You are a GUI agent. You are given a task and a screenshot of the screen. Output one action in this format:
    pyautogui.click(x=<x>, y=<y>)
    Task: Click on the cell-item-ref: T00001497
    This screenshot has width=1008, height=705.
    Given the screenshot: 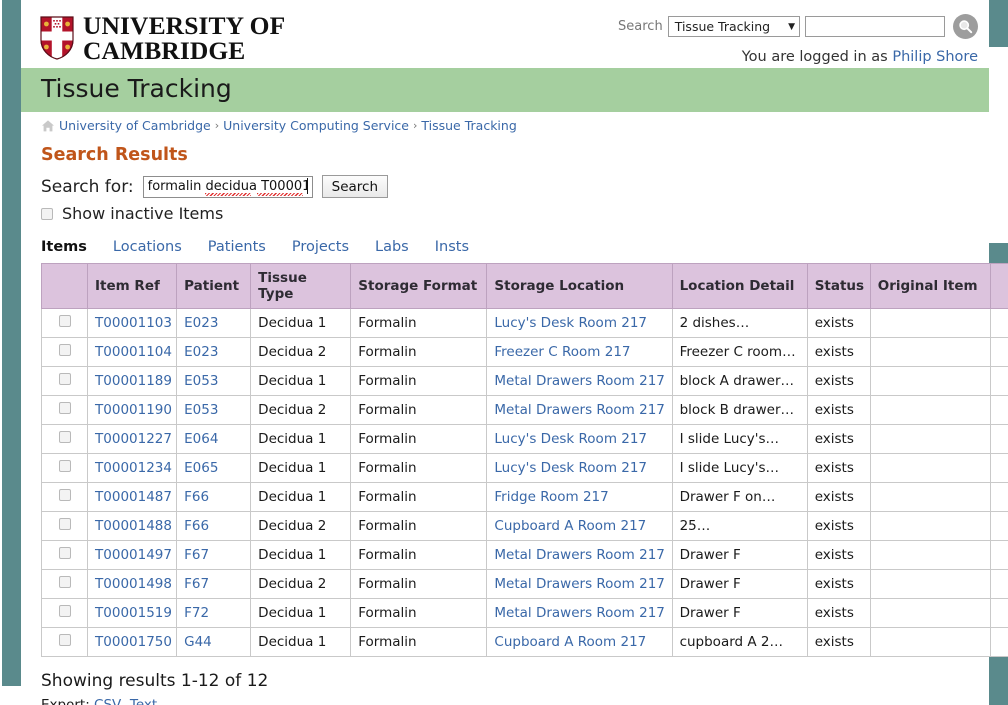 What is the action you would take?
    pyautogui.click(x=132, y=555)
    